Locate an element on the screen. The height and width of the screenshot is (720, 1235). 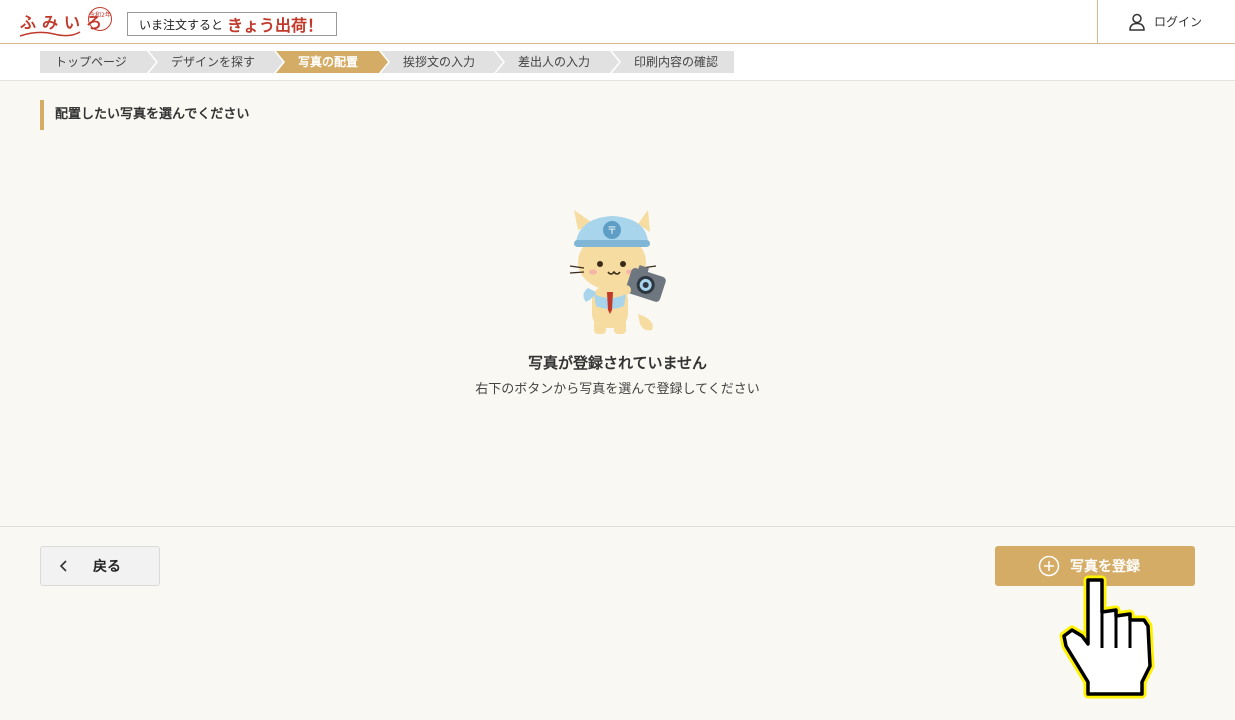
step-label: 写真の配置 is located at coordinates (328, 62).